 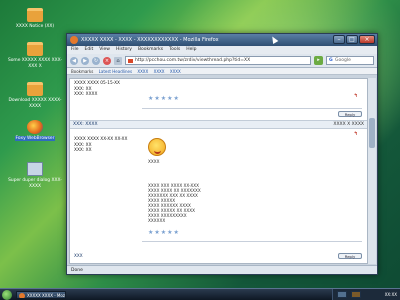 I want to click on back-button: ◀, so click(x=74, y=60).